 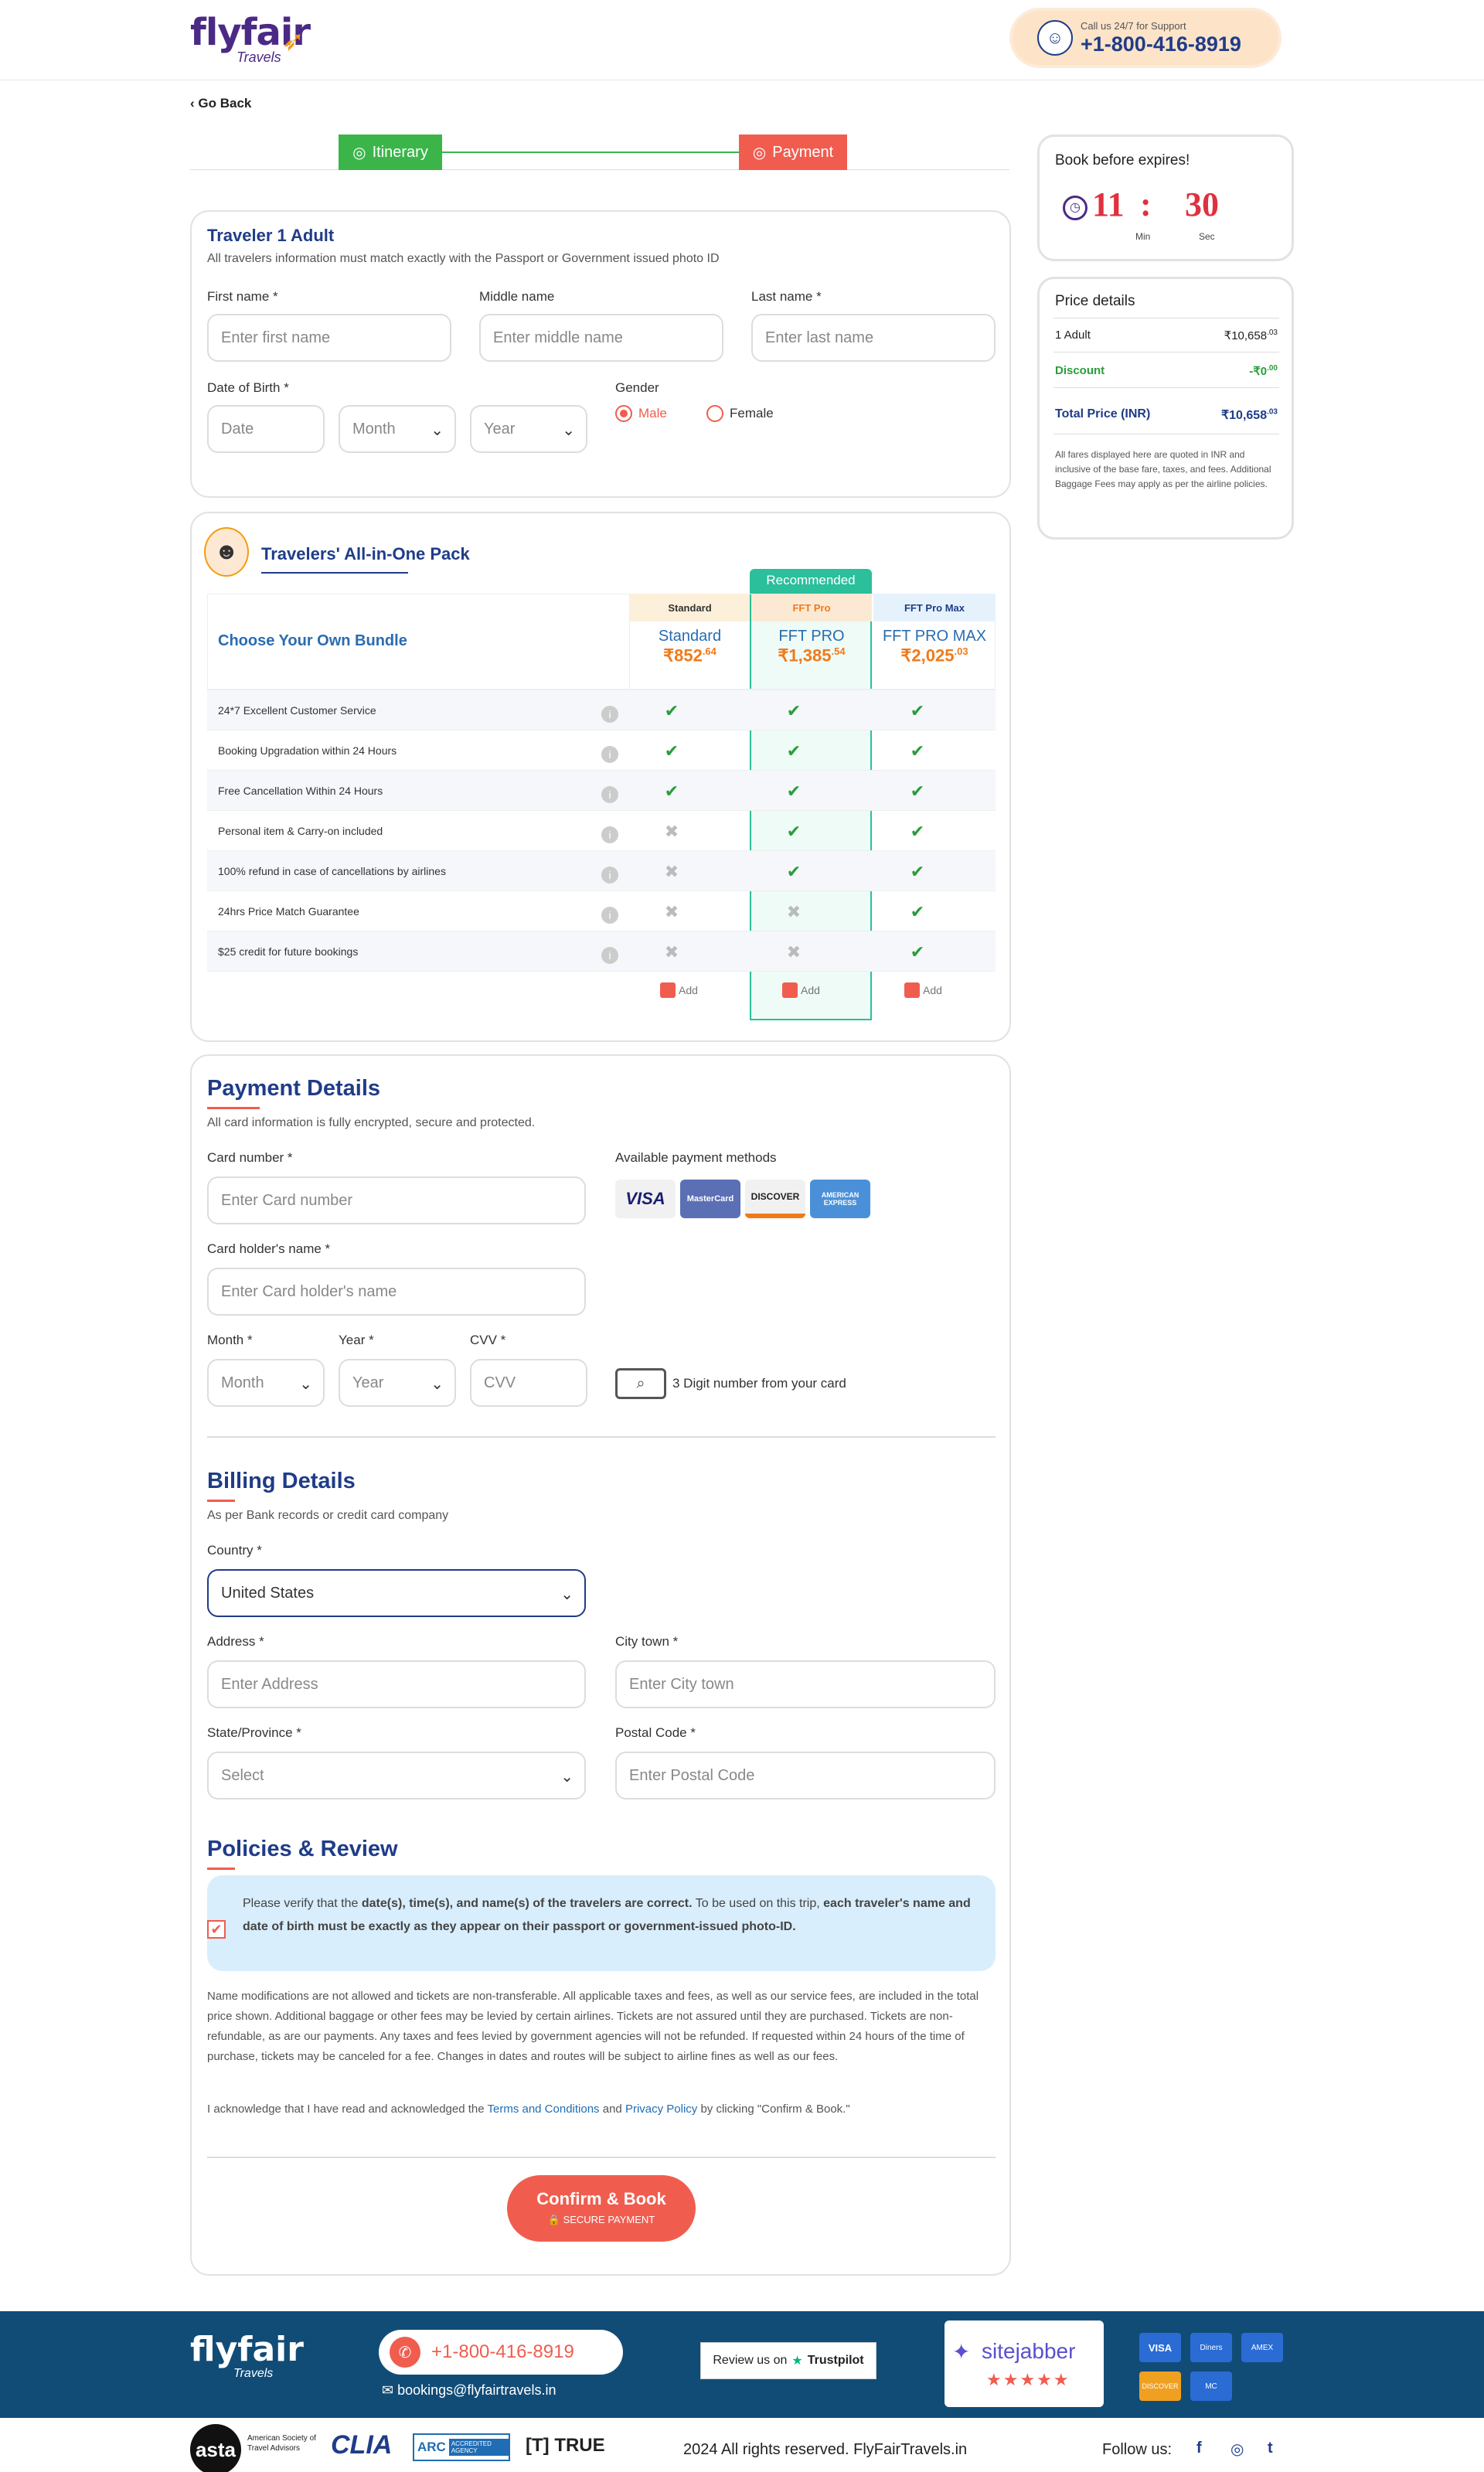 I want to click on lock-icon: 🔒, so click(x=555, y=2219).